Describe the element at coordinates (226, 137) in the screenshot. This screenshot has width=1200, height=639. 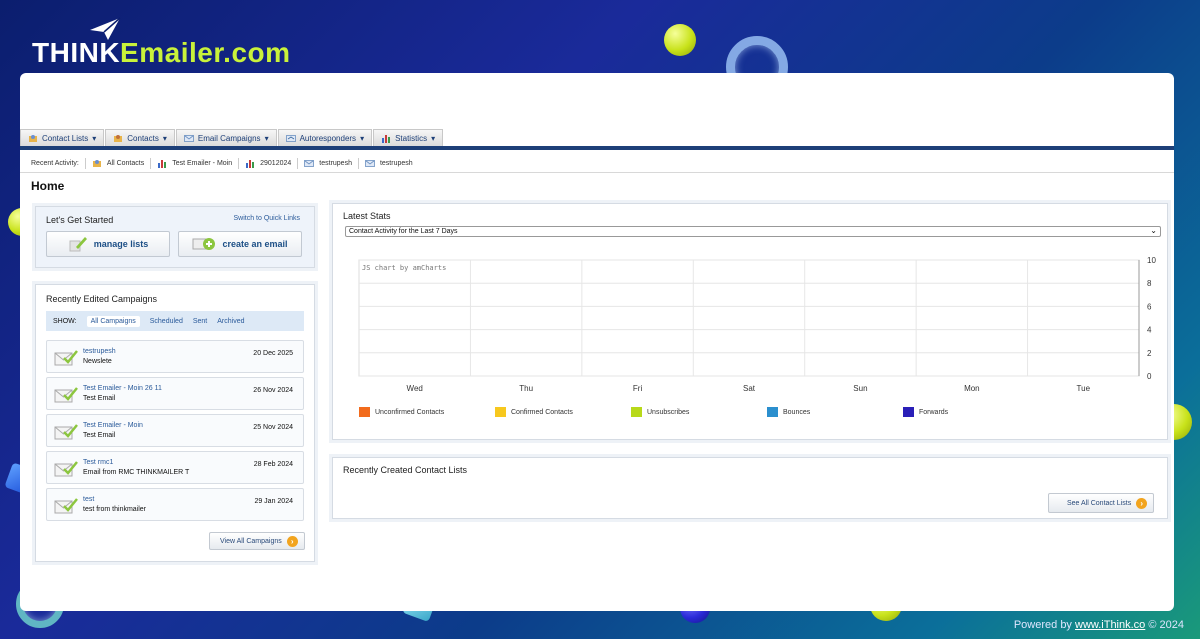
I see `tab-email-campaigns: Email Campaigns ▾` at that location.